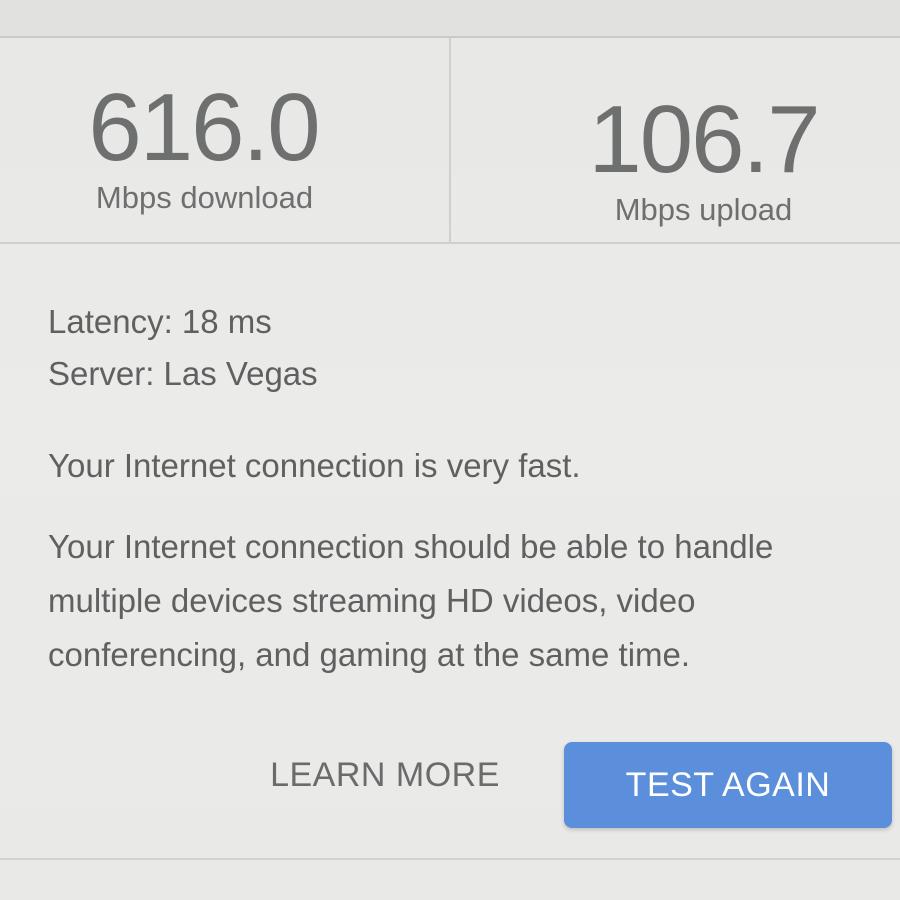 This screenshot has height=900, width=900. I want to click on upload-speed-value: 106.7, so click(704, 139).